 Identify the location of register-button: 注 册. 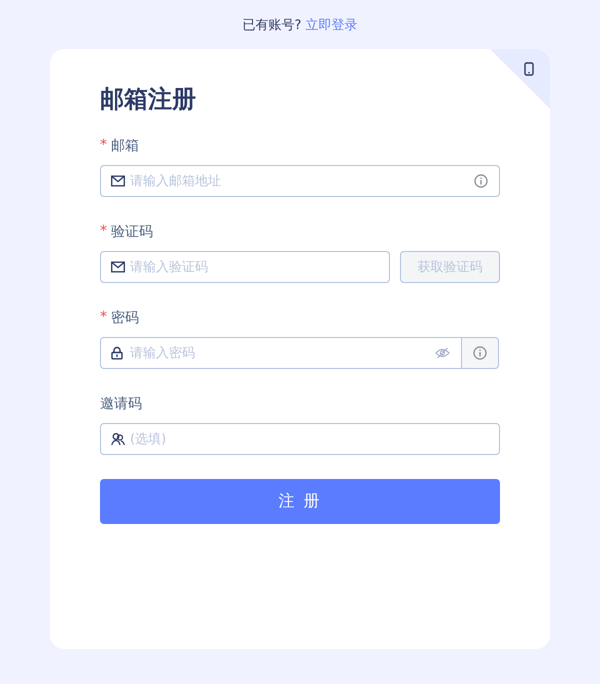
(300, 501).